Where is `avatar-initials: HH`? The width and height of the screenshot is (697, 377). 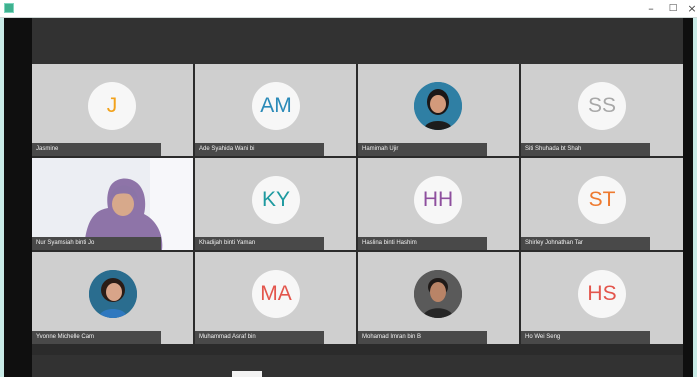 avatar-initials: HH is located at coordinates (438, 199).